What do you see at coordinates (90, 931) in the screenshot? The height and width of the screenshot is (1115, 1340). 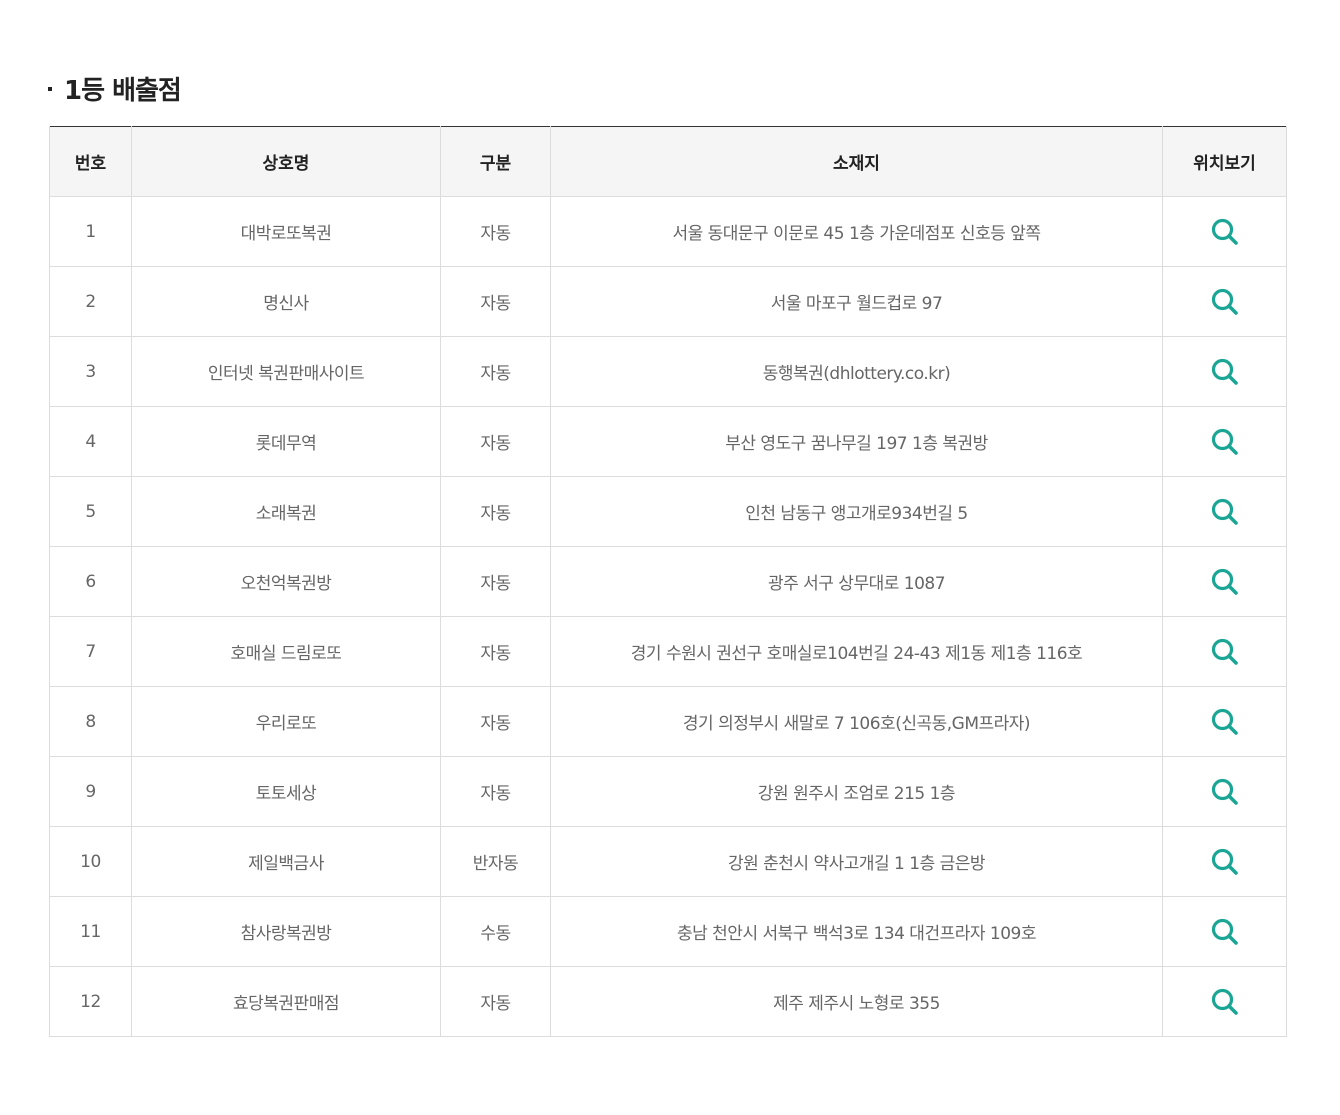 I see `cell-no: 11` at bounding box center [90, 931].